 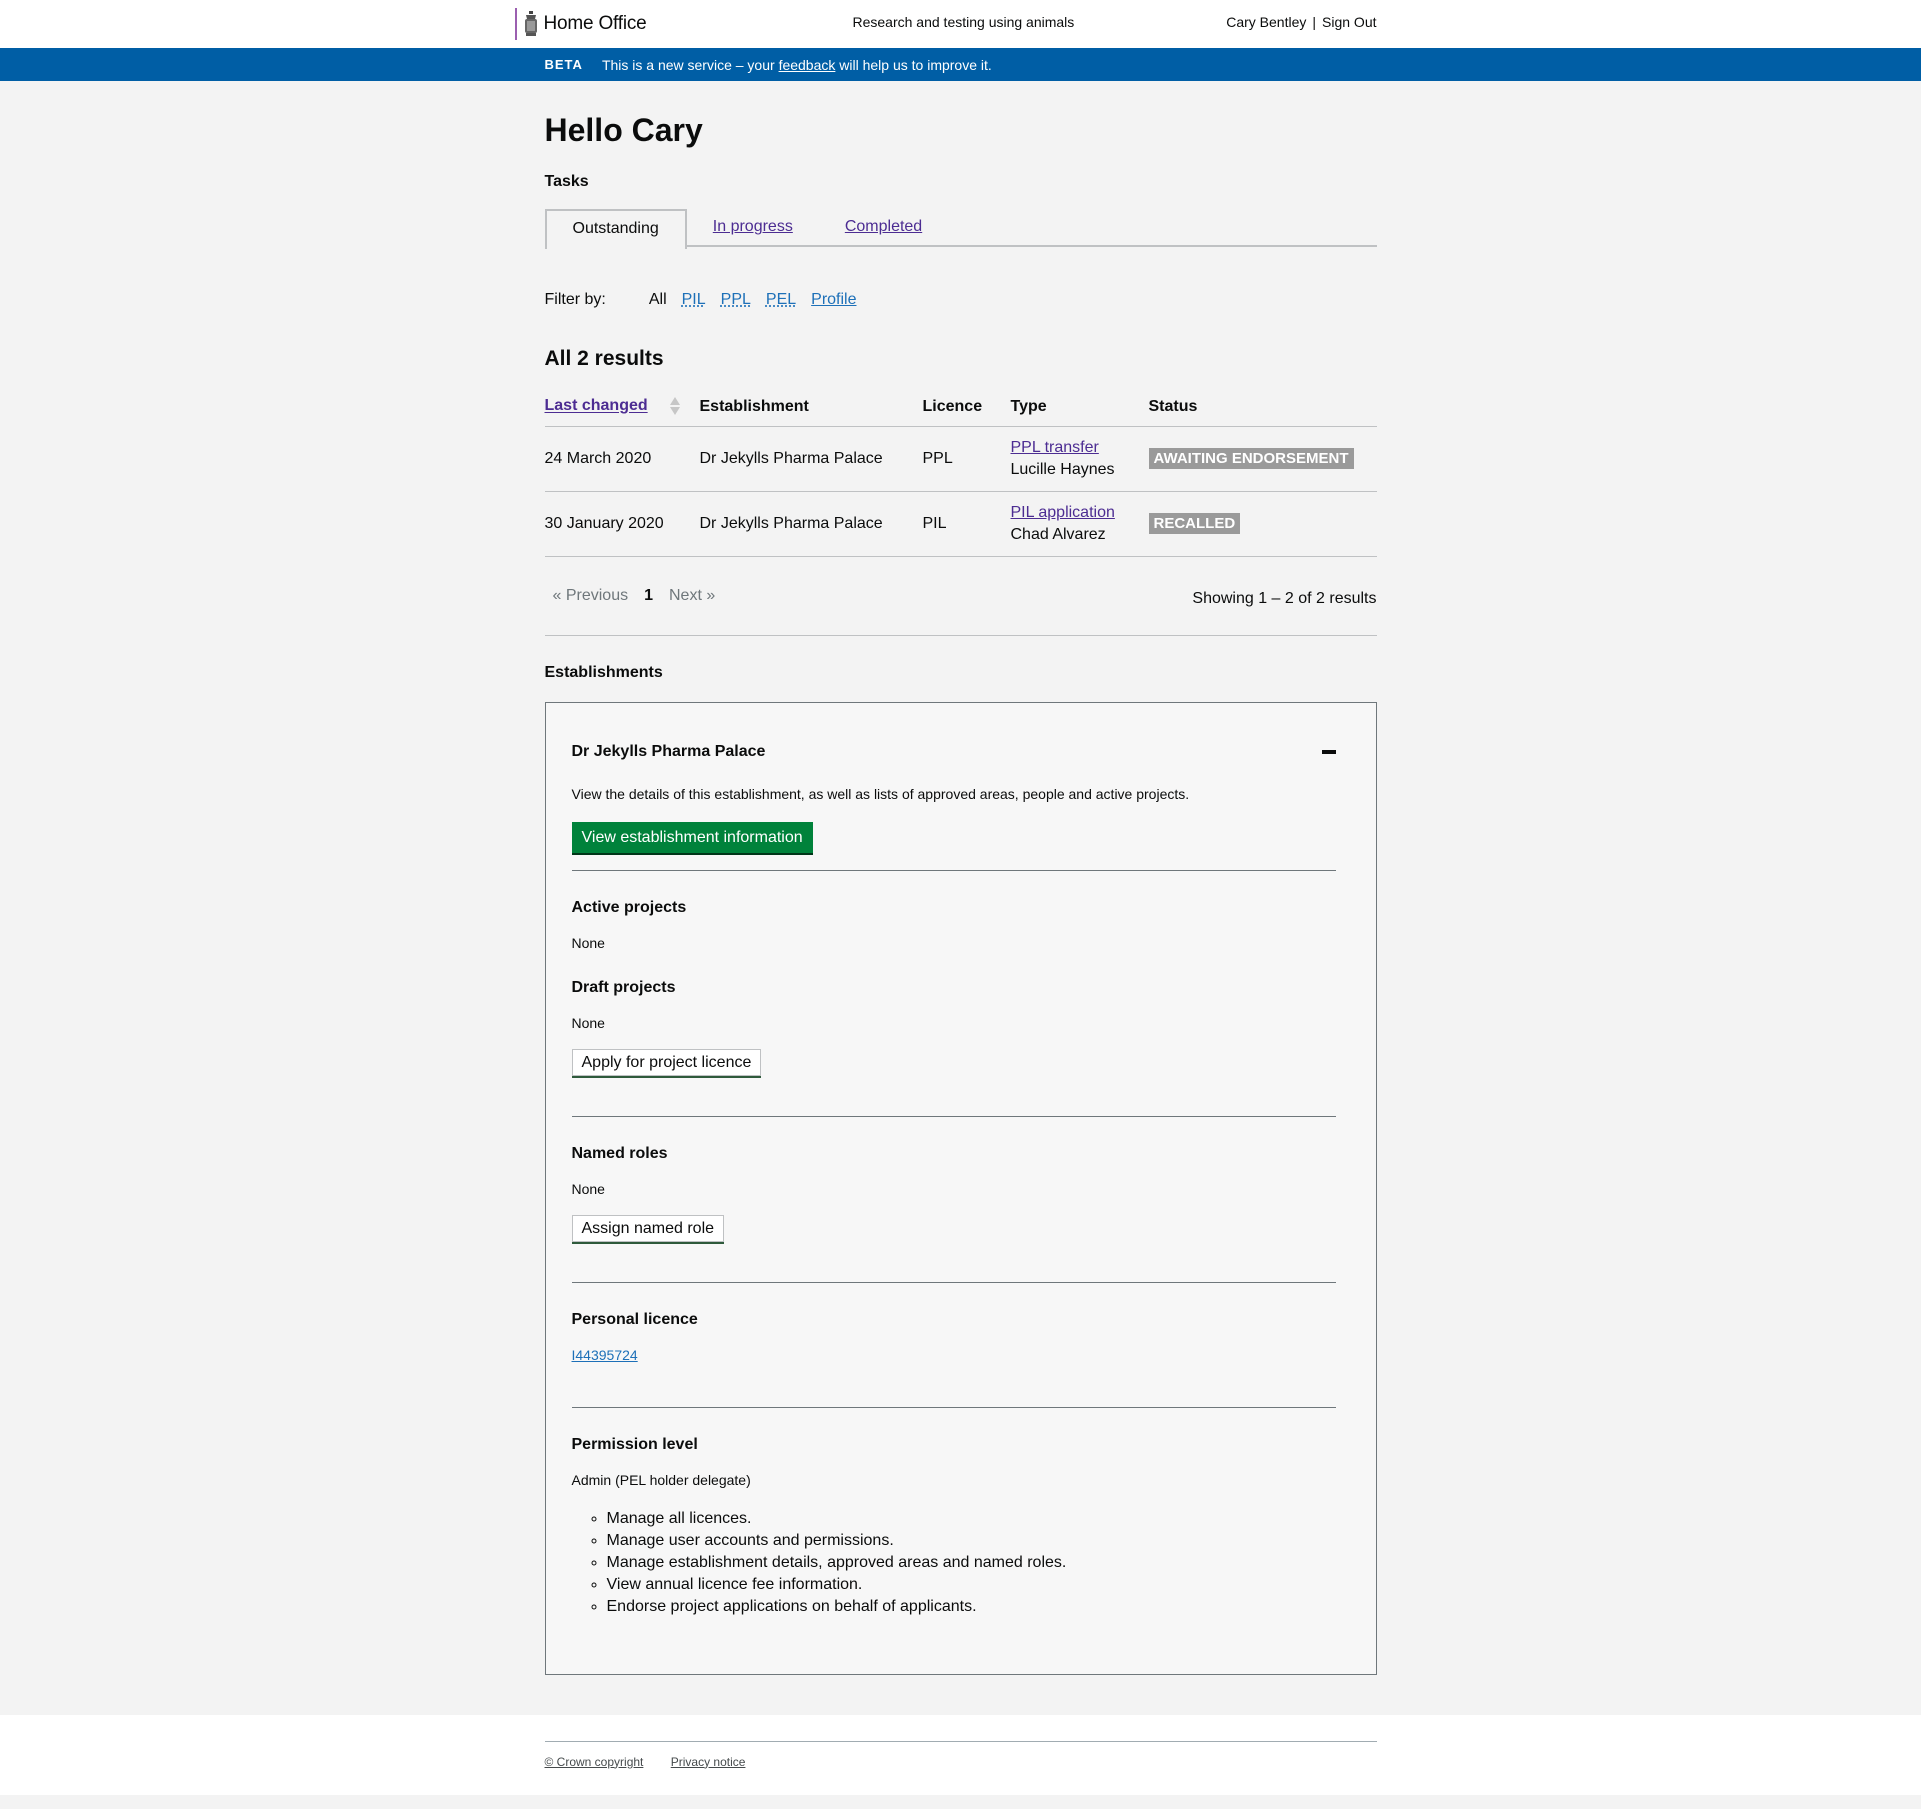 I want to click on filter-bar: Filter by: All PIL PPL PEL Profile, so click(x=961, y=300).